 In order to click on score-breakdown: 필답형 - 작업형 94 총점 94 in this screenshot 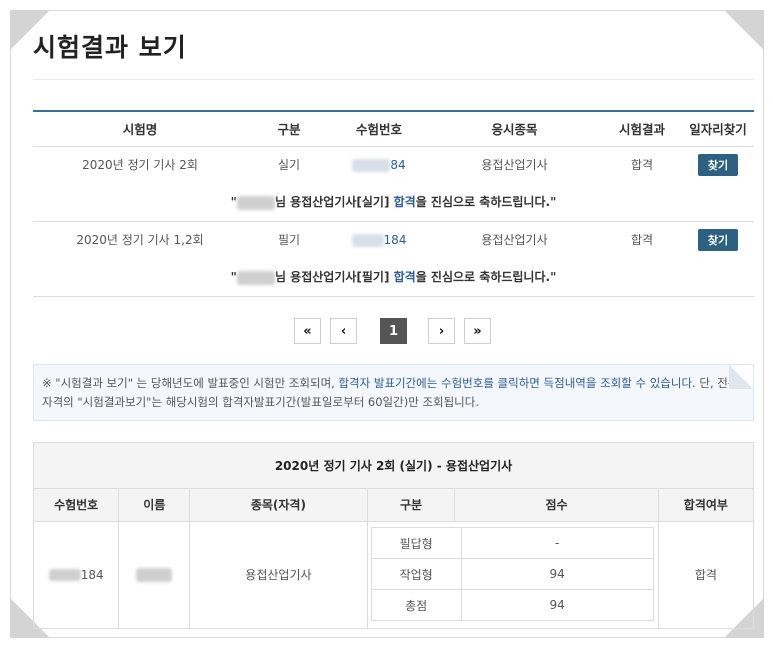, I will do `click(513, 574)`.